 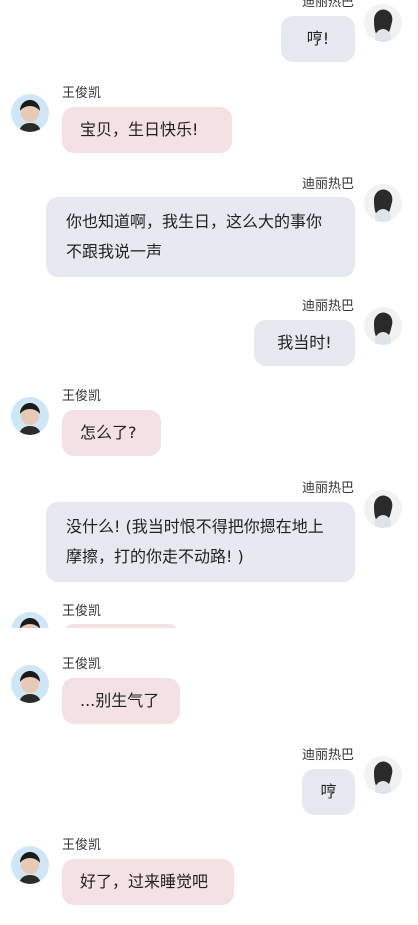 I want to click on stitch-gap, so click(x=209, y=639).